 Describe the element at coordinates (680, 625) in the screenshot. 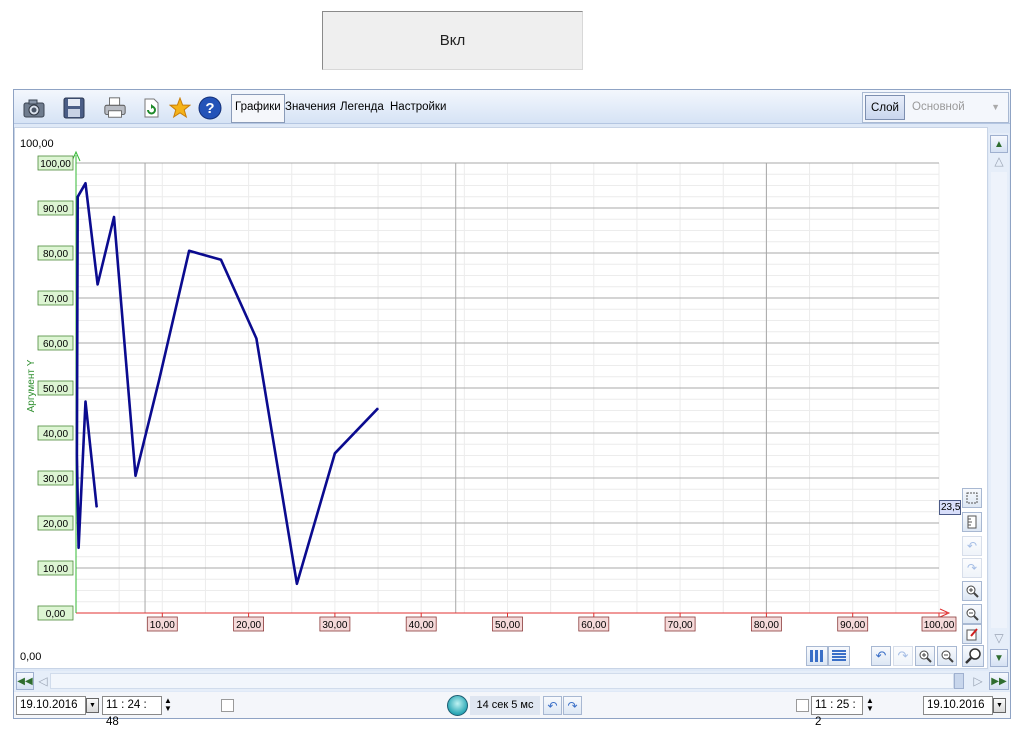

I see `x-tick-label: 70,00` at that location.